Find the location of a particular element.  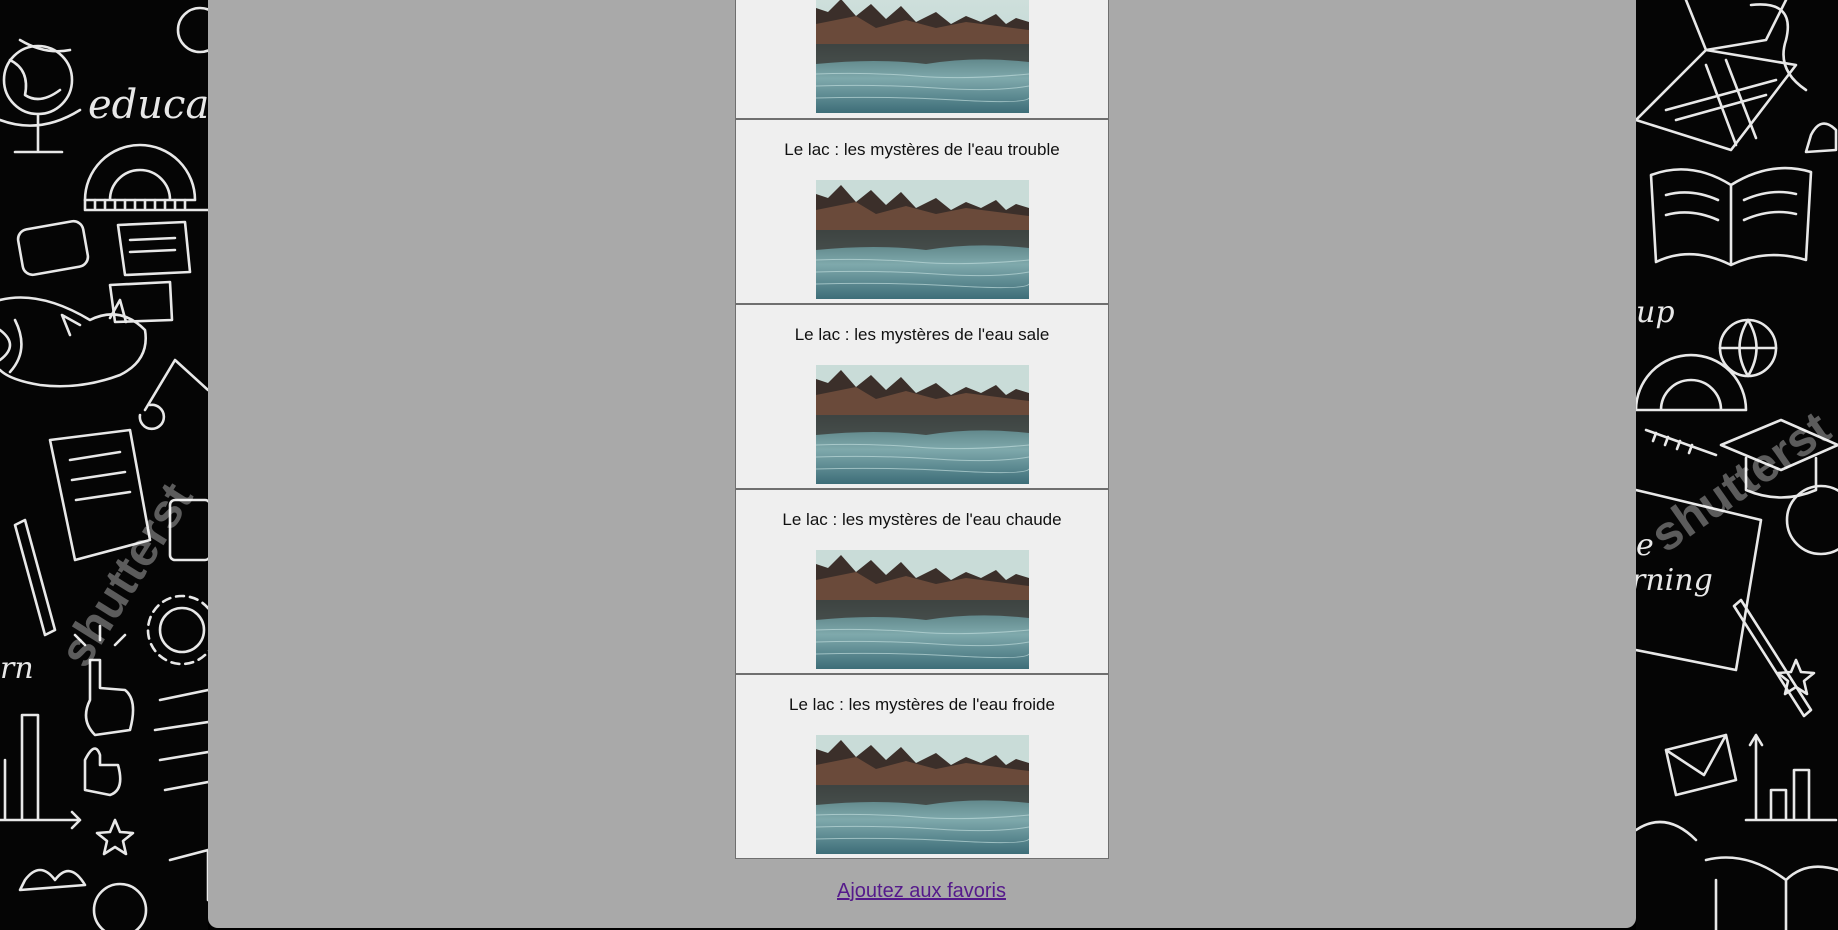

article-card is located at coordinates (922, 59).